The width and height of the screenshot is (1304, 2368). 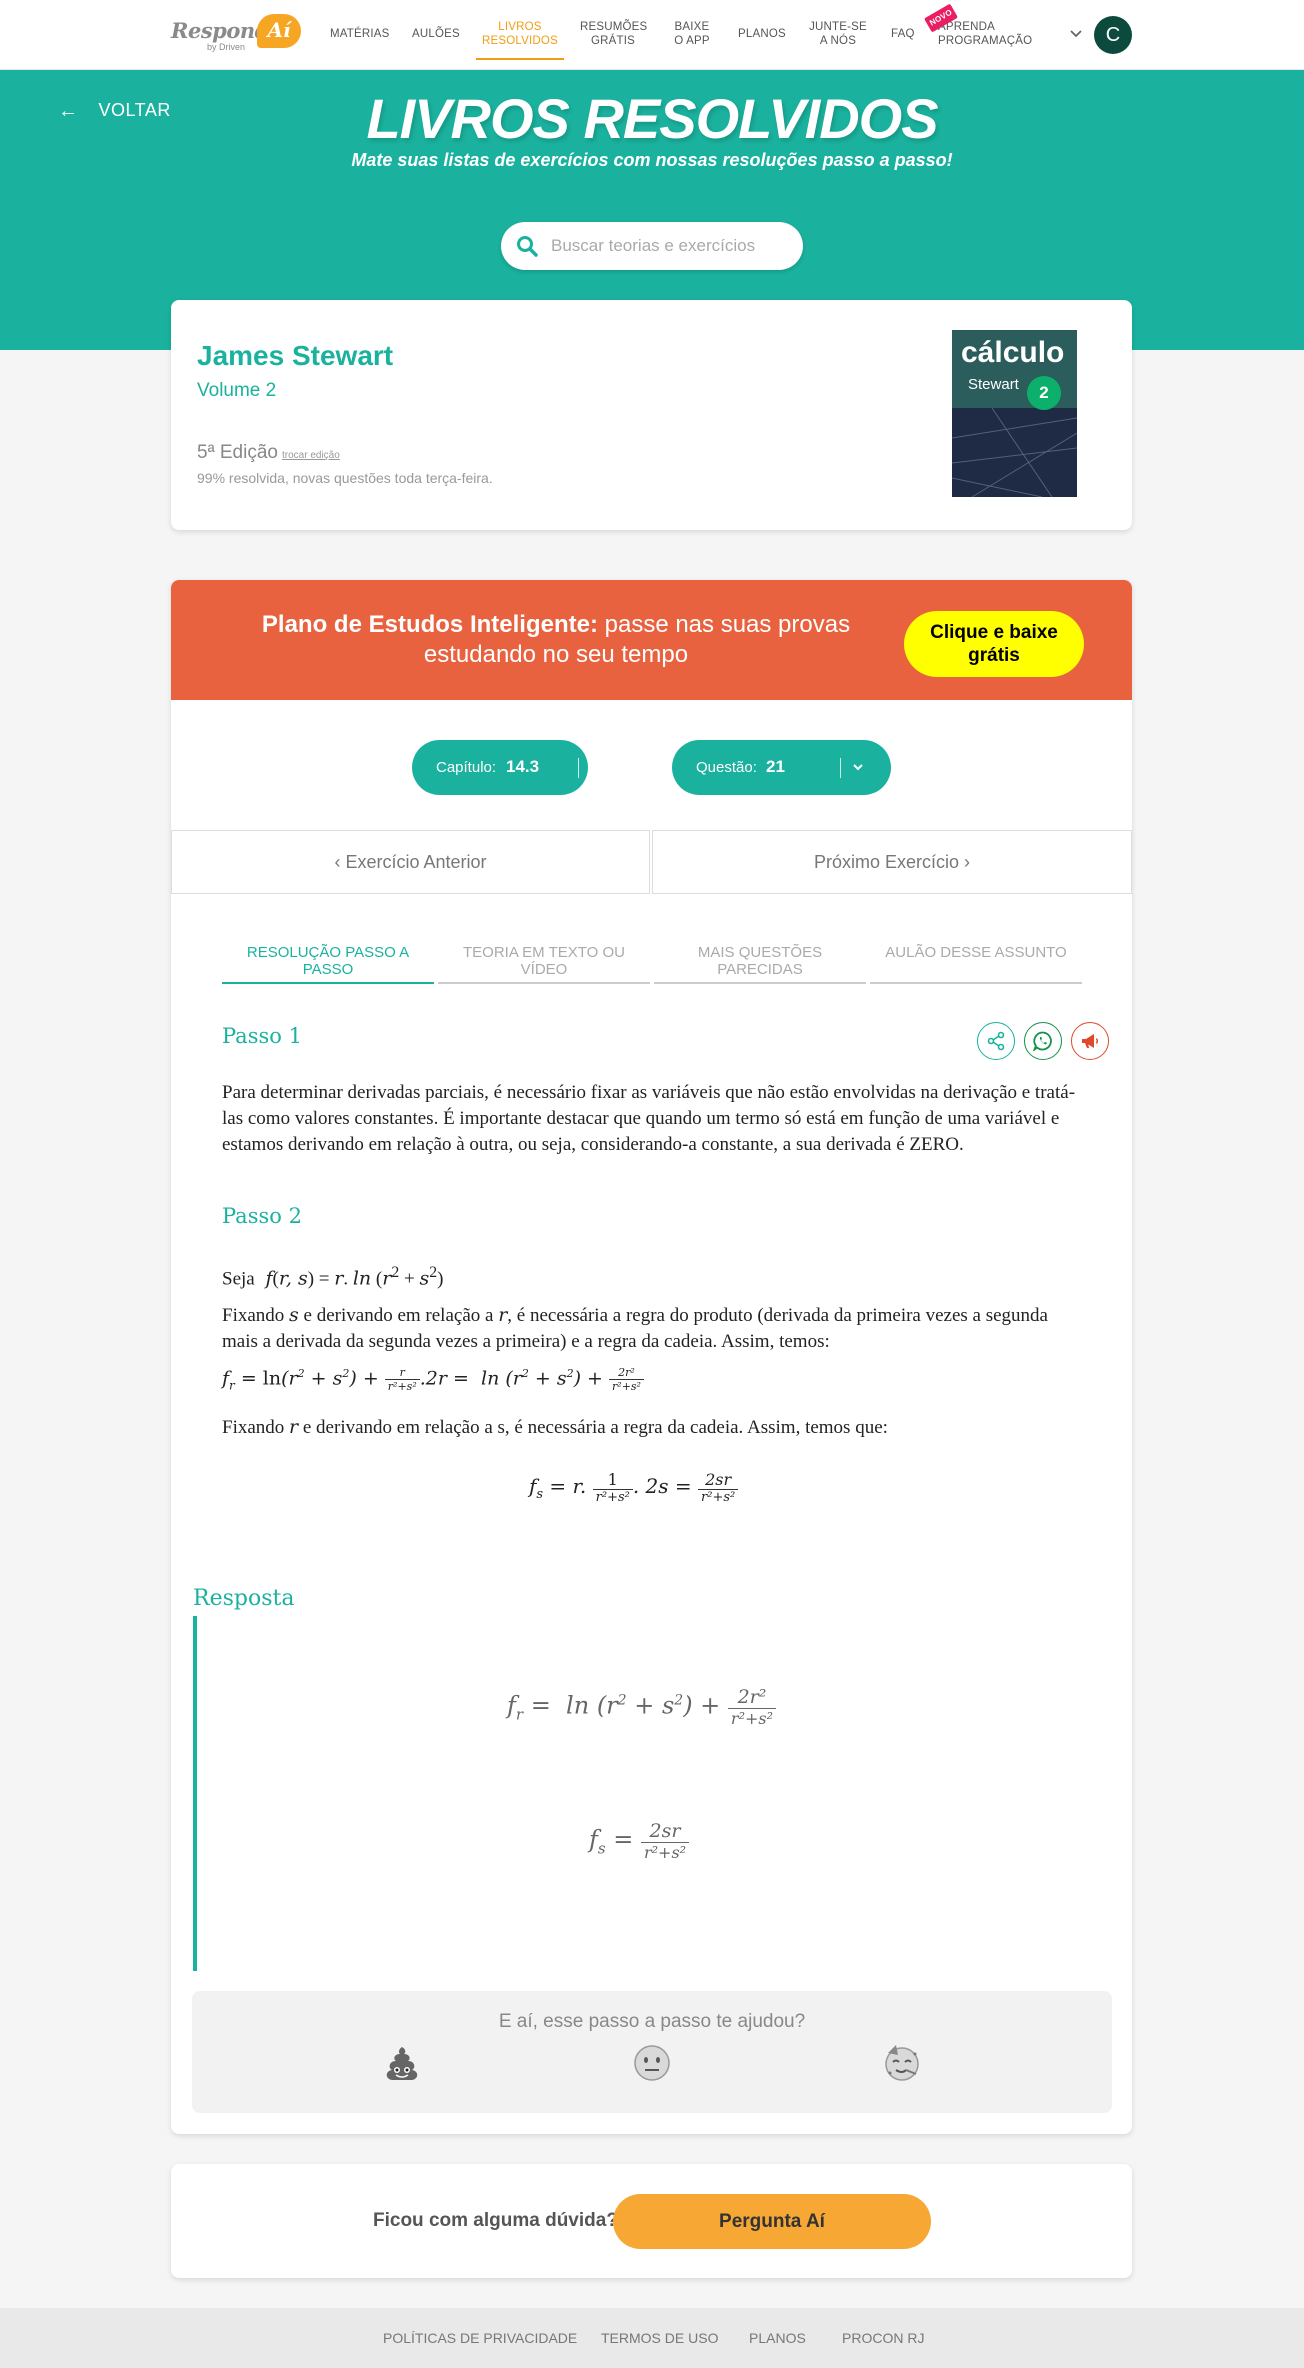 What do you see at coordinates (237, 390) in the screenshot?
I see `book-volume: Volume 2` at bounding box center [237, 390].